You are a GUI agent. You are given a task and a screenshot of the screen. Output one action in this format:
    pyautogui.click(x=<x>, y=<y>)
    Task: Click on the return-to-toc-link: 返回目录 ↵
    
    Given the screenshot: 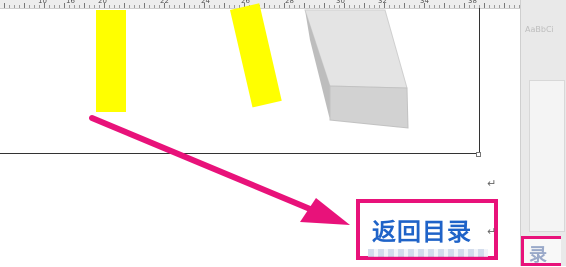 What is the action you would take?
    pyautogui.click(x=427, y=229)
    